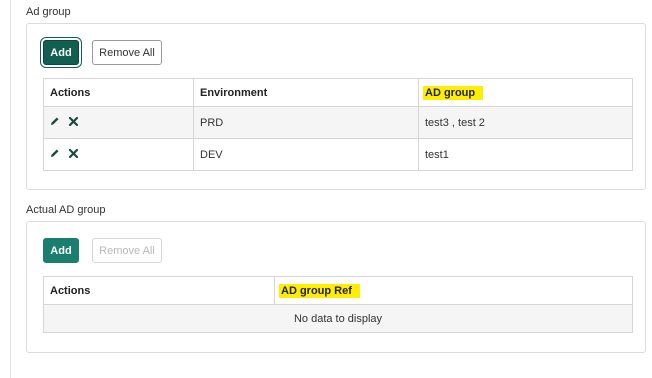 The height and width of the screenshot is (378, 652). Describe the element at coordinates (453, 290) in the screenshot. I see `column-header-ad-group-ref: AD group Ref` at that location.